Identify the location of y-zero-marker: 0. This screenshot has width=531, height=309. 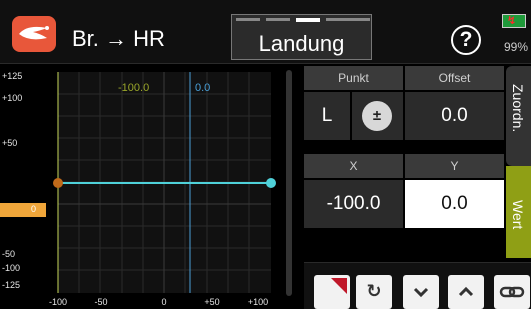
(23, 210).